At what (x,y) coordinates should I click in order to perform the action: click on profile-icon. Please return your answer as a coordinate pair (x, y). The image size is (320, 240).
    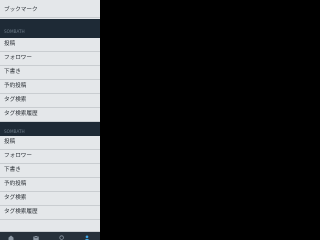
    Looking at the image, I should click on (87, 237).